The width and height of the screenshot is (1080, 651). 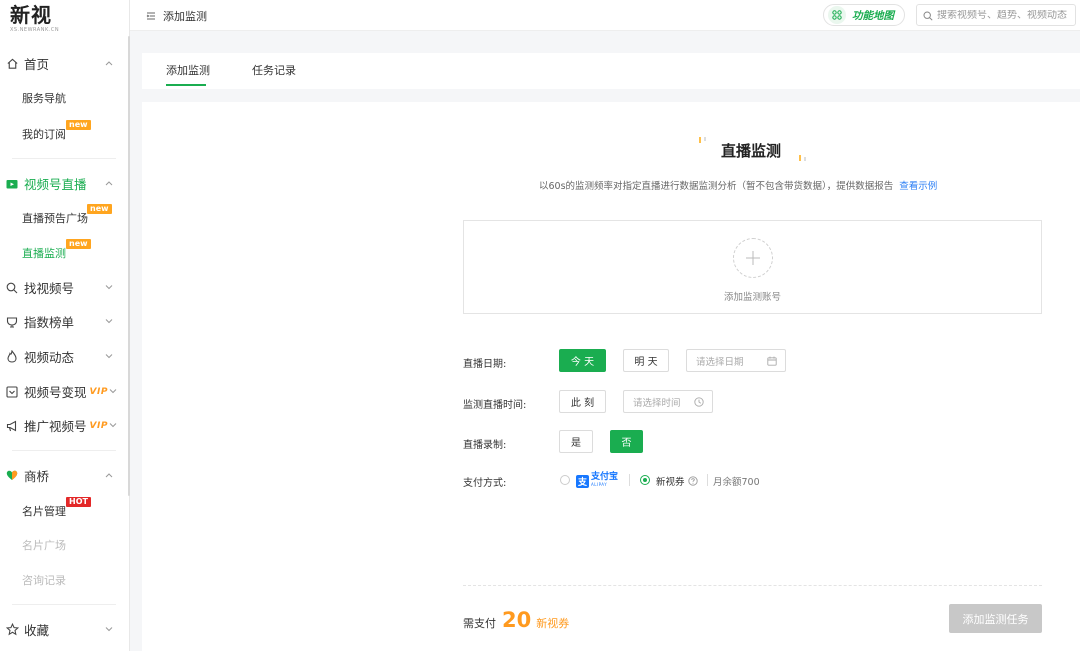 I want to click on alipay-wordmark: 支付宝 ALIPAY, so click(x=604, y=481).